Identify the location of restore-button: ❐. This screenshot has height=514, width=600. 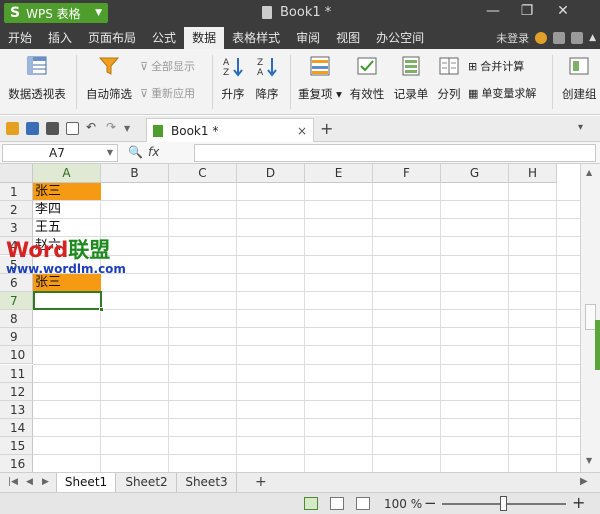
(527, 11).